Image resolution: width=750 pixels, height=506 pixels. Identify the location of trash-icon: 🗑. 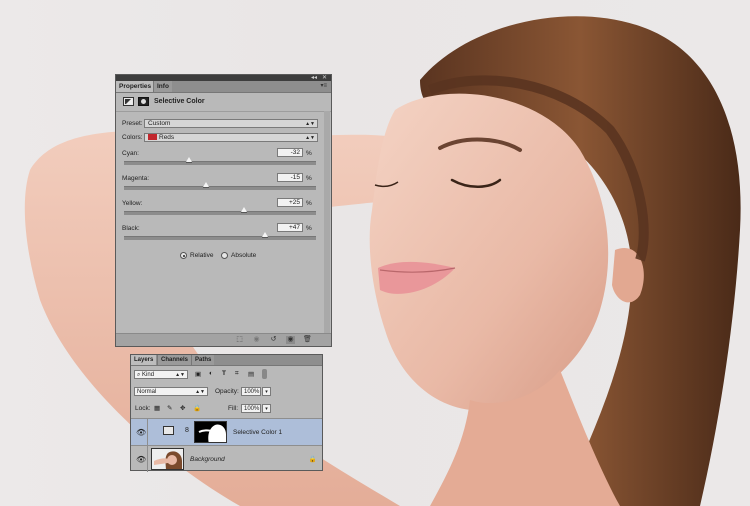
(307, 340).